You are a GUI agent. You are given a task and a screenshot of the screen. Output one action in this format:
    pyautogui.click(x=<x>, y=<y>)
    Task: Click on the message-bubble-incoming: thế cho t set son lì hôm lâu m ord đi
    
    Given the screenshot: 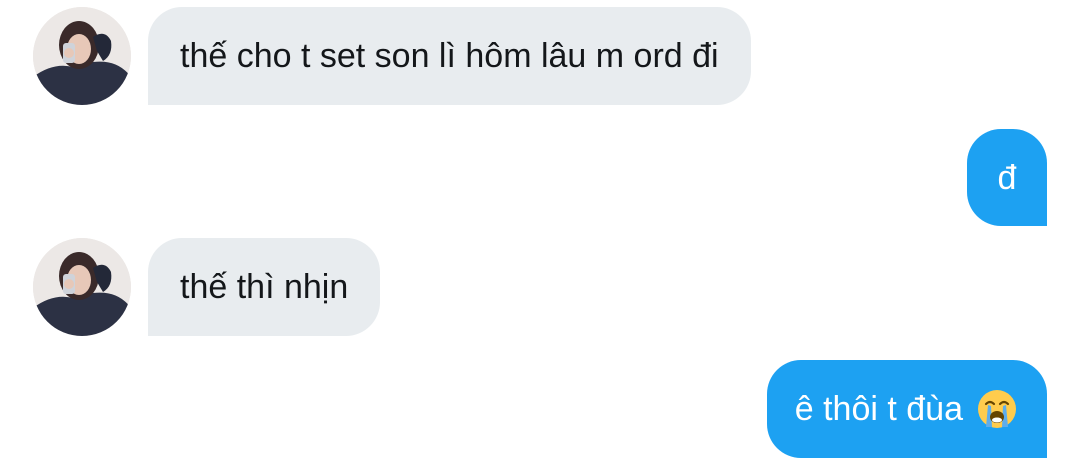 What is the action you would take?
    pyautogui.click(x=449, y=56)
    